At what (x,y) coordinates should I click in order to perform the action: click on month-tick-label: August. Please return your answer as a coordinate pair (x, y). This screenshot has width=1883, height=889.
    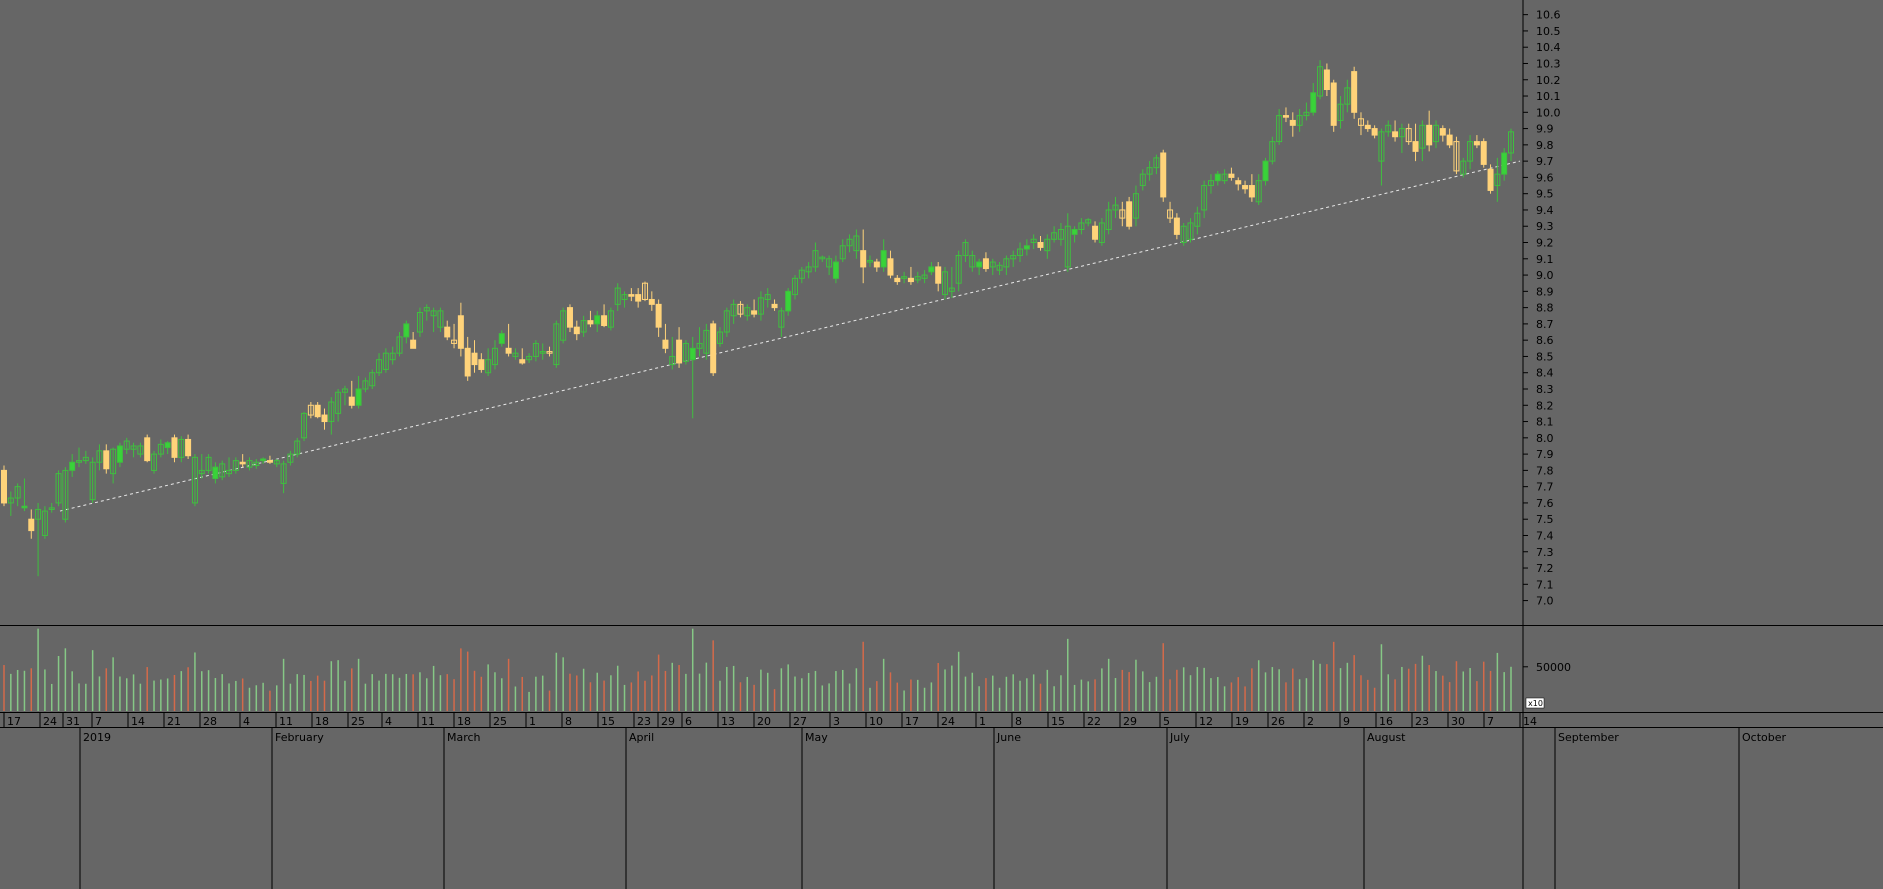
    Looking at the image, I should click on (1386, 737).